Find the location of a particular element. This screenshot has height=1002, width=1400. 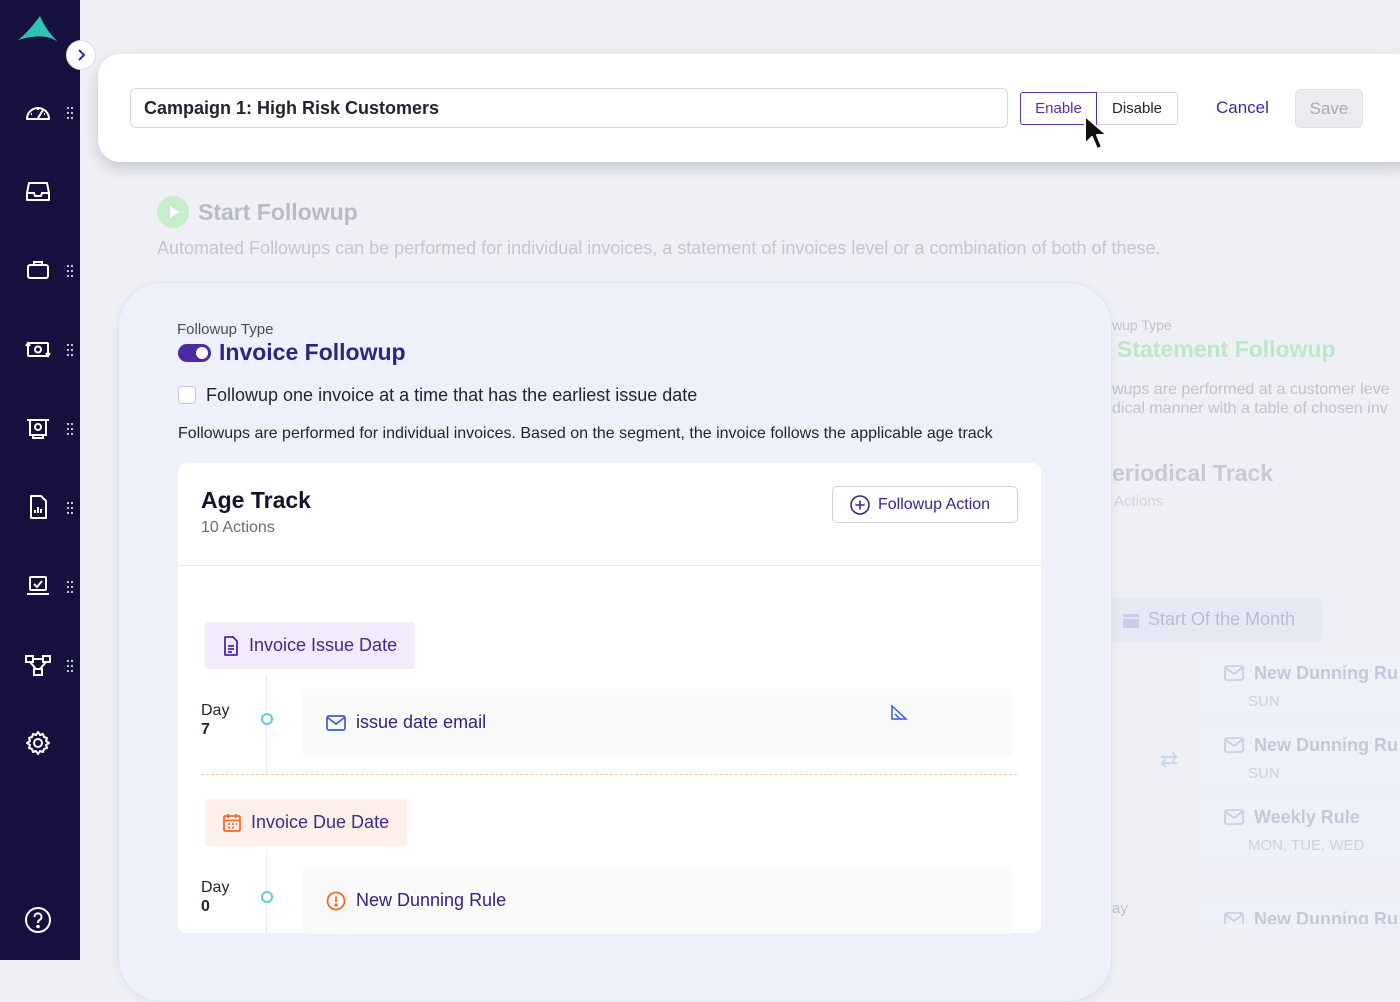

cancel-button: Cancel is located at coordinates (1242, 108).